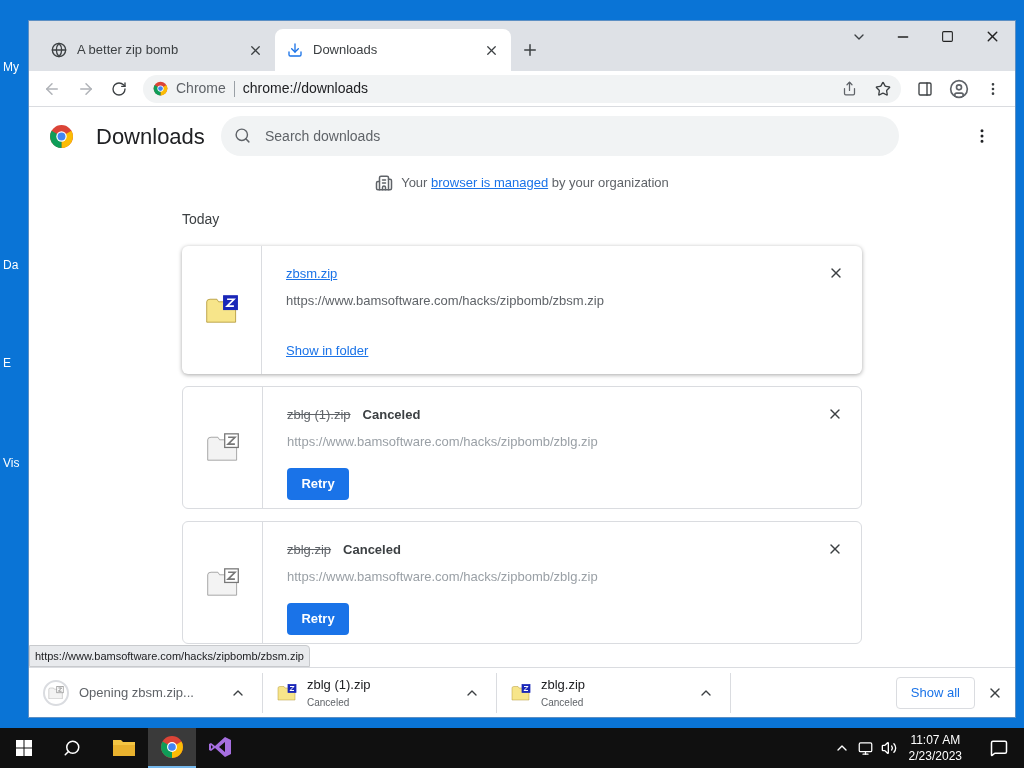 This screenshot has height=768, width=1024. What do you see at coordinates (201, 88) in the screenshot?
I see `site-label: Chrome` at bounding box center [201, 88].